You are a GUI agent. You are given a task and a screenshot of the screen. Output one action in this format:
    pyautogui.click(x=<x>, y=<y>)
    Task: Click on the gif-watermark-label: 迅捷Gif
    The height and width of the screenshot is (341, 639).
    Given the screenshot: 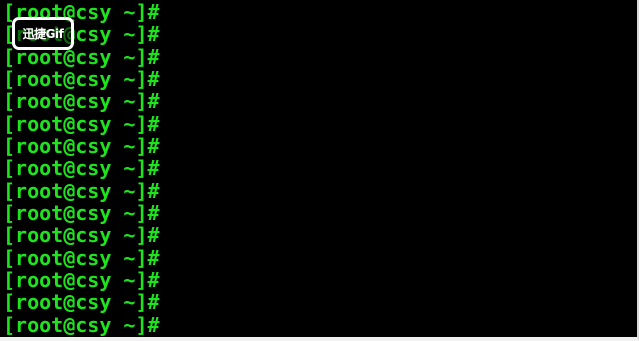 What is the action you would take?
    pyautogui.click(x=43, y=34)
    